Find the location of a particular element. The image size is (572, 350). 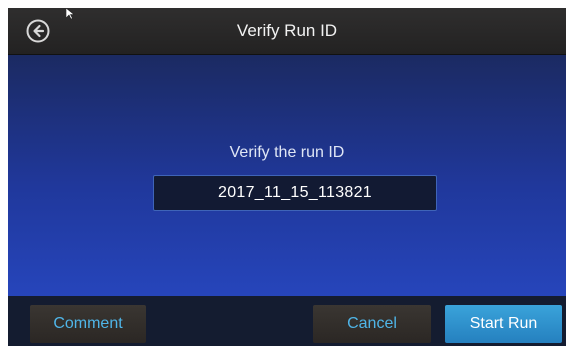

back-arrow-icon is located at coordinates (38, 31).